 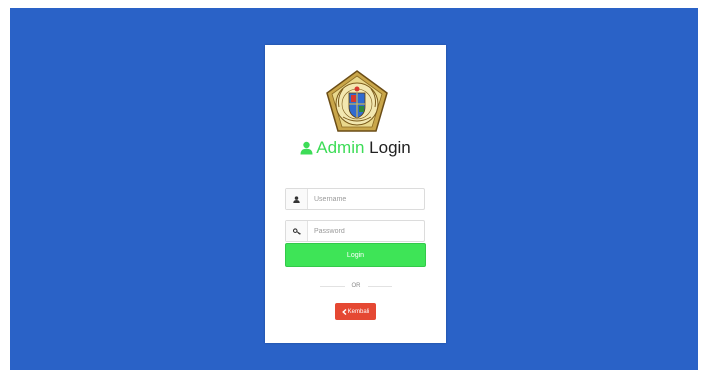 What do you see at coordinates (355, 255) in the screenshot?
I see `login-button: Login` at bounding box center [355, 255].